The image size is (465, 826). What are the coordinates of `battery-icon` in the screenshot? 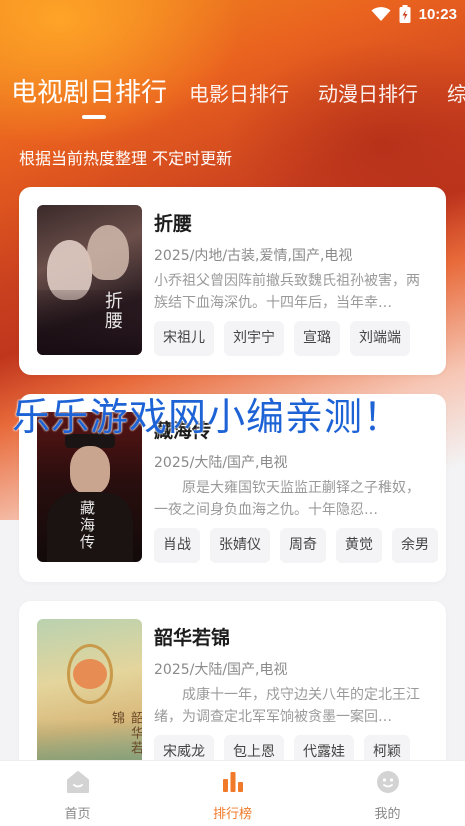 It's located at (405, 14).